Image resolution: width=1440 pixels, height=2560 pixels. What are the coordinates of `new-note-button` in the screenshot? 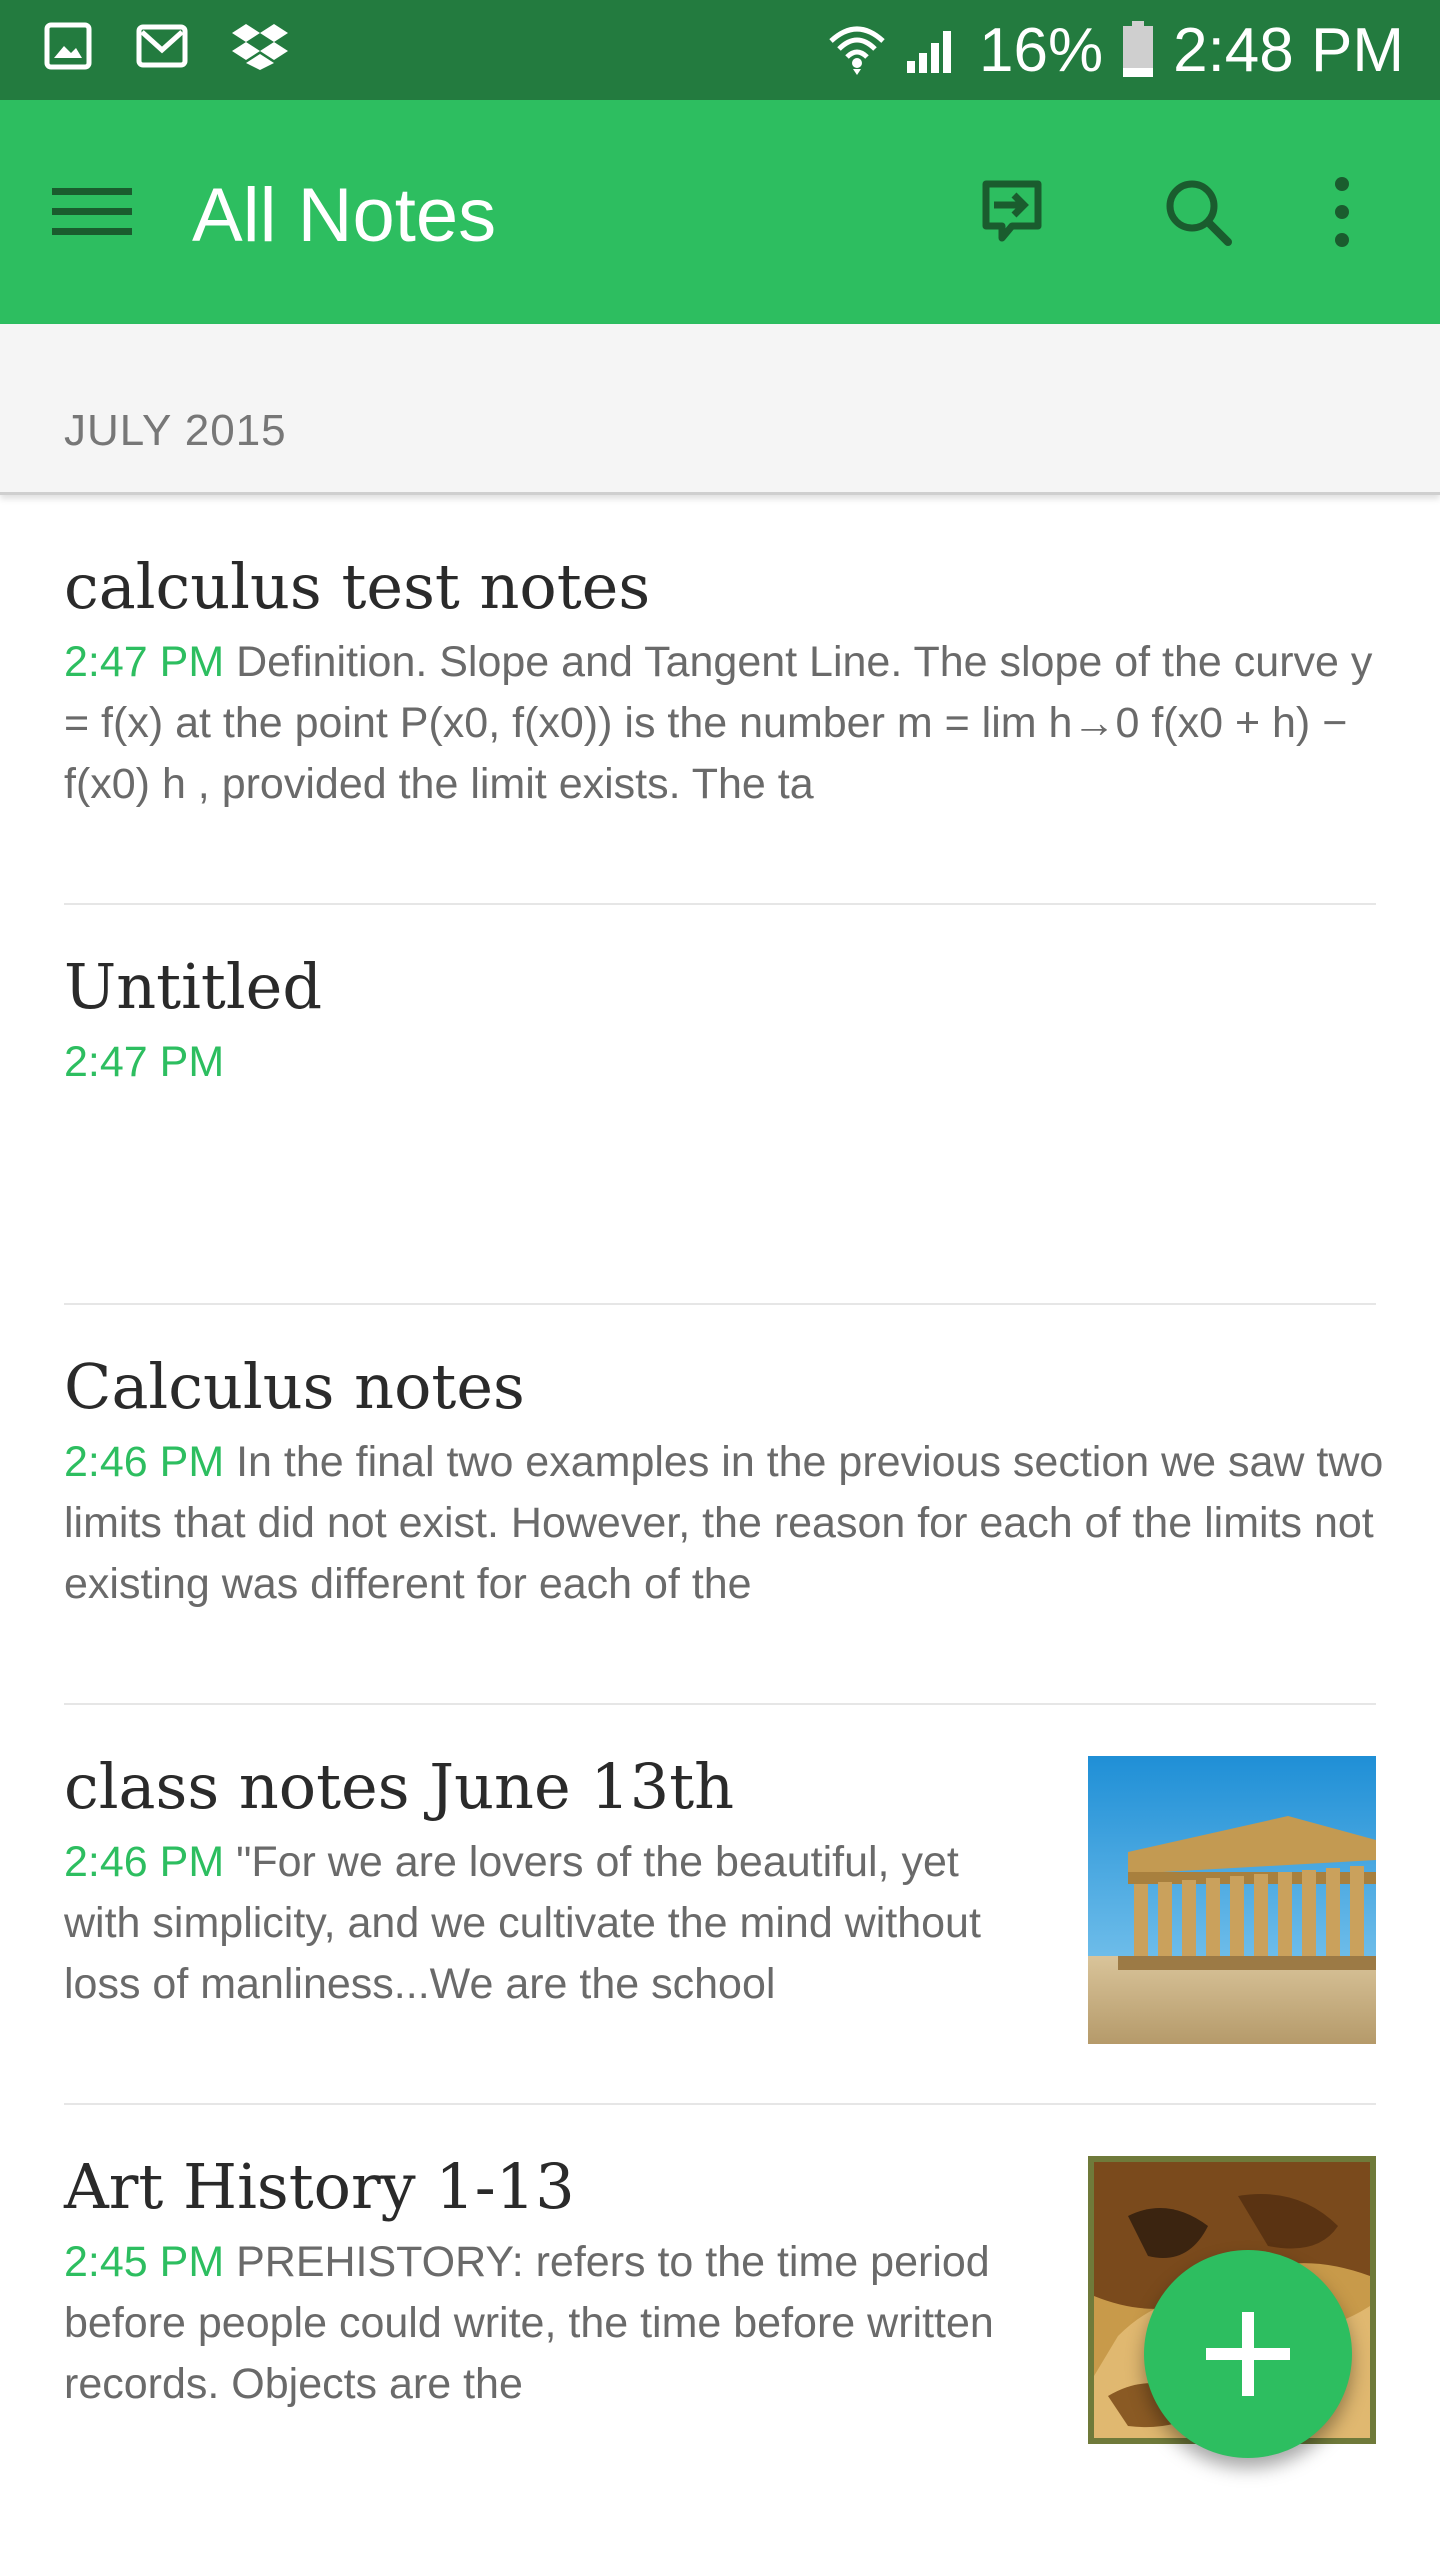 It's located at (1248, 2354).